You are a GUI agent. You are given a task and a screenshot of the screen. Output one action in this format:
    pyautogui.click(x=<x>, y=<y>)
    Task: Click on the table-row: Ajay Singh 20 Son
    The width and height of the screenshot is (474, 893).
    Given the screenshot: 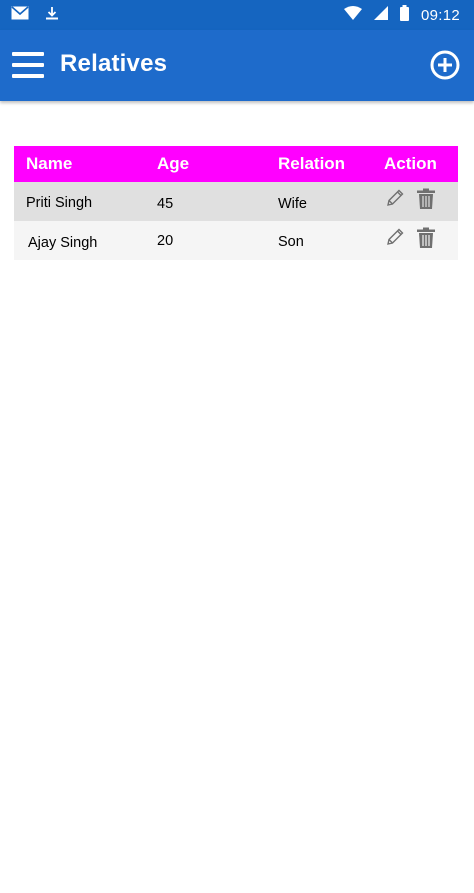 What is the action you would take?
    pyautogui.click(x=236, y=240)
    